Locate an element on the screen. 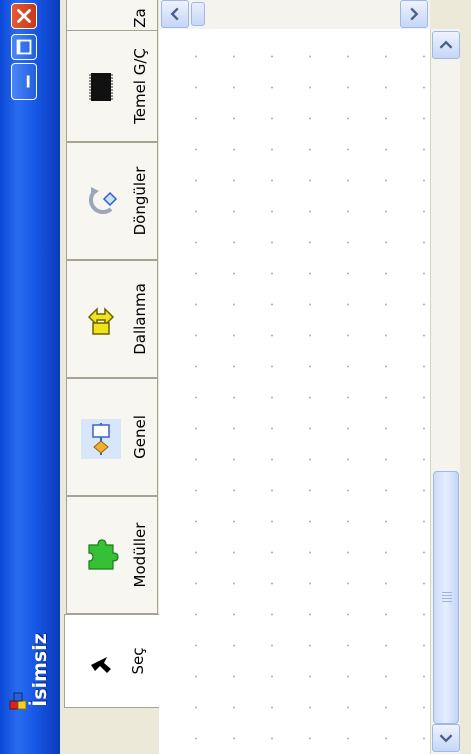  window-edge is located at coordinates (465, 377).